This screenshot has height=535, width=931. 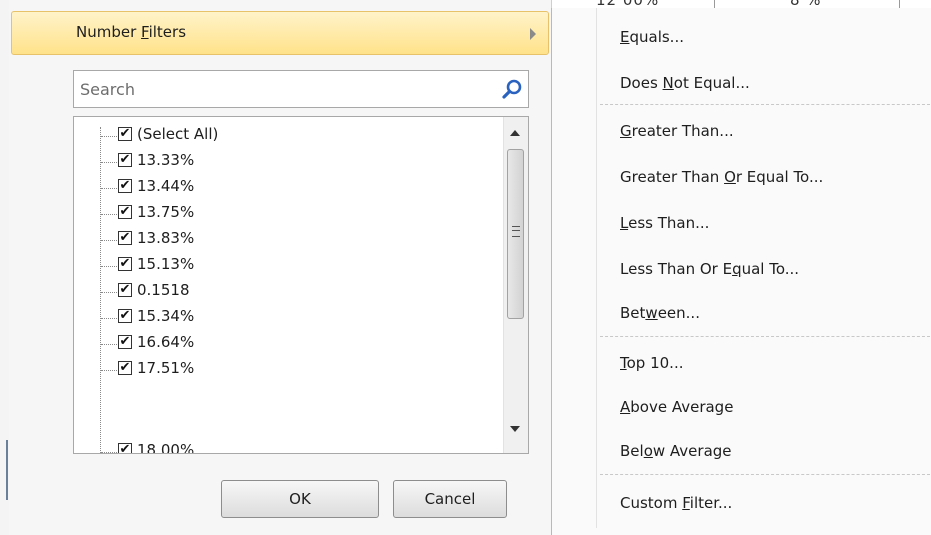 I want to click on list-item: ✔ 15.34%, so click(x=289, y=318).